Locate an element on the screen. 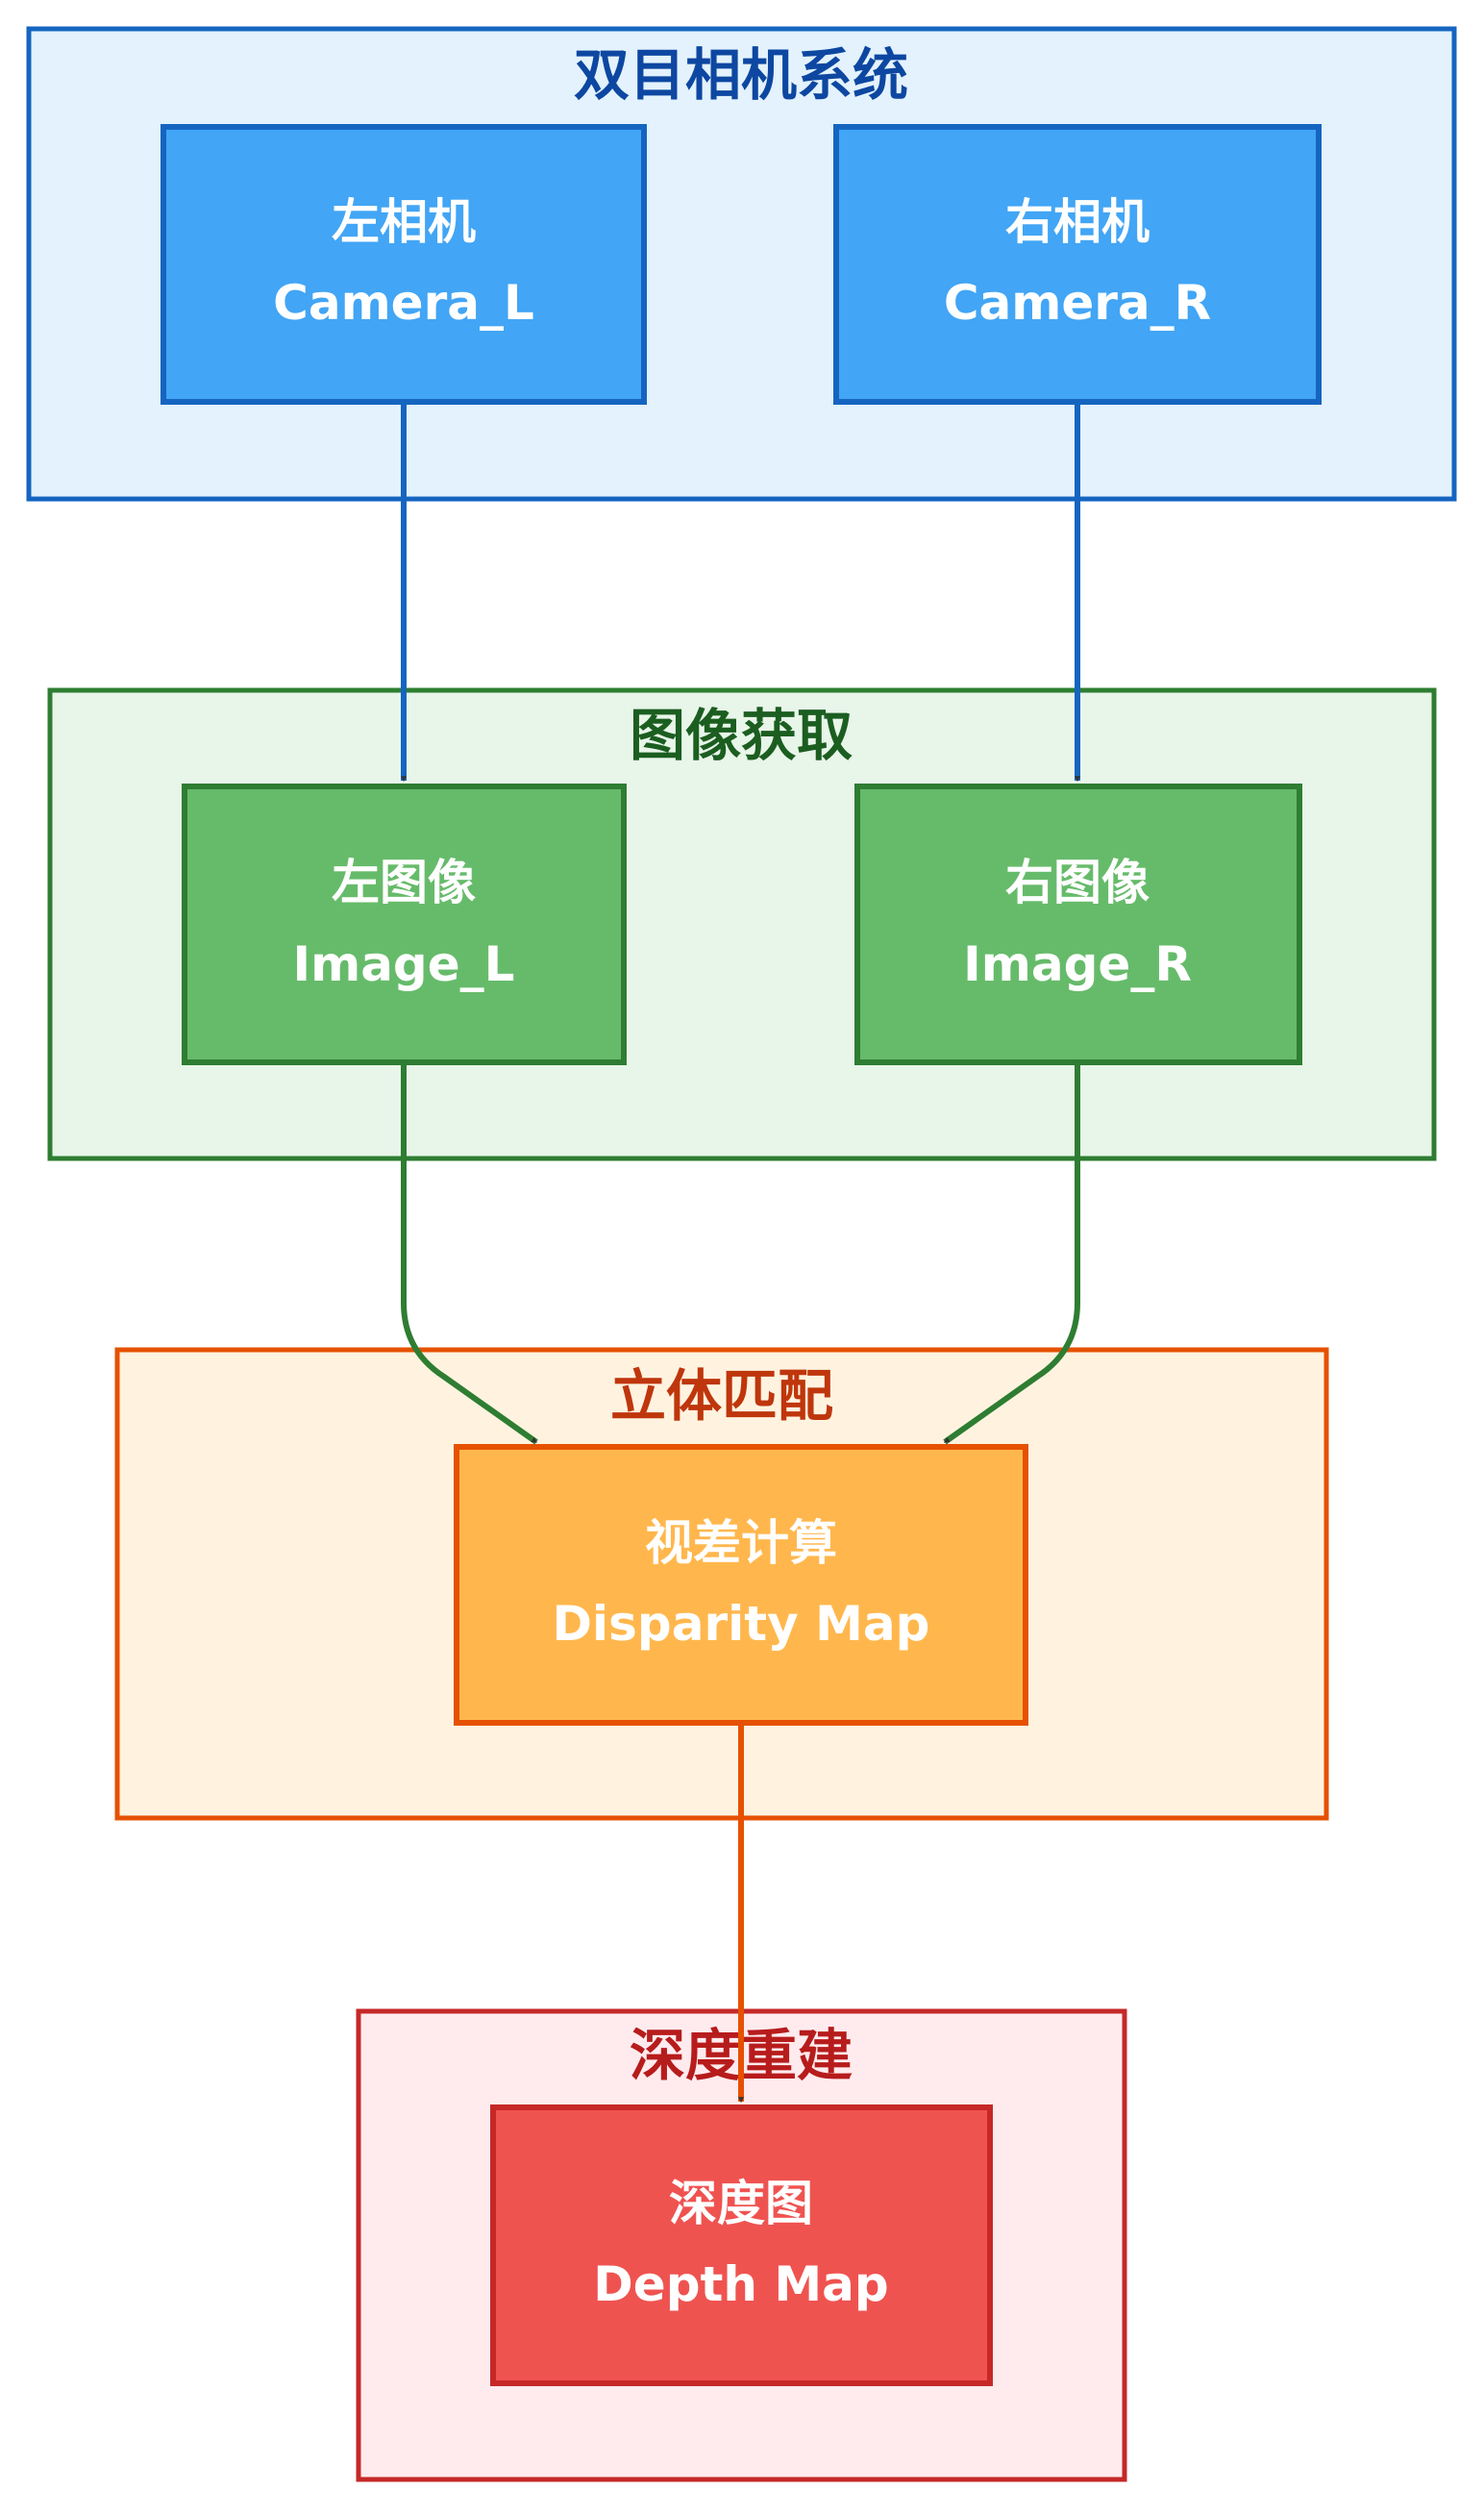  node-label-cn: 深度图 is located at coordinates (741, 2203).